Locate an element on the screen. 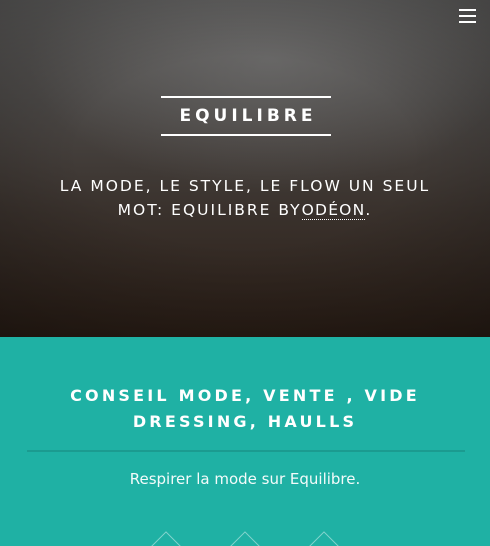 The width and height of the screenshot is (490, 546). decorative-shapes is located at coordinates (245, 536).